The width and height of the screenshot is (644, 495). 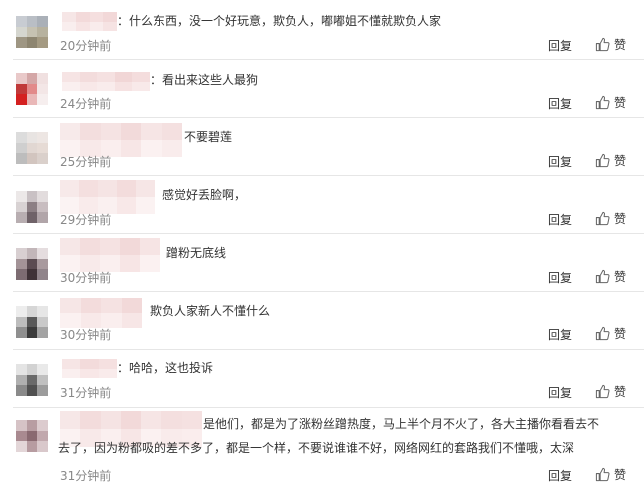 What do you see at coordinates (322, 379) in the screenshot?
I see `comment-item: ：哈哈，这也投诉 31分钟前 回复 赞` at bounding box center [322, 379].